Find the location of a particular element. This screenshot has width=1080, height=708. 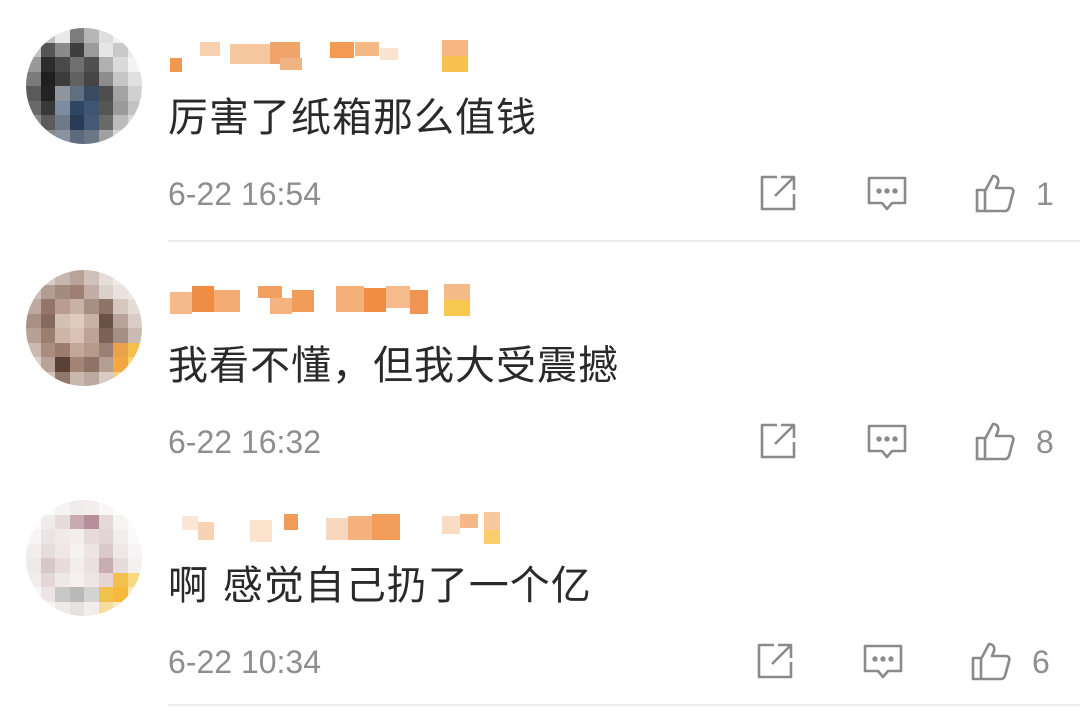

like-count: 1 is located at coordinates (1045, 194).